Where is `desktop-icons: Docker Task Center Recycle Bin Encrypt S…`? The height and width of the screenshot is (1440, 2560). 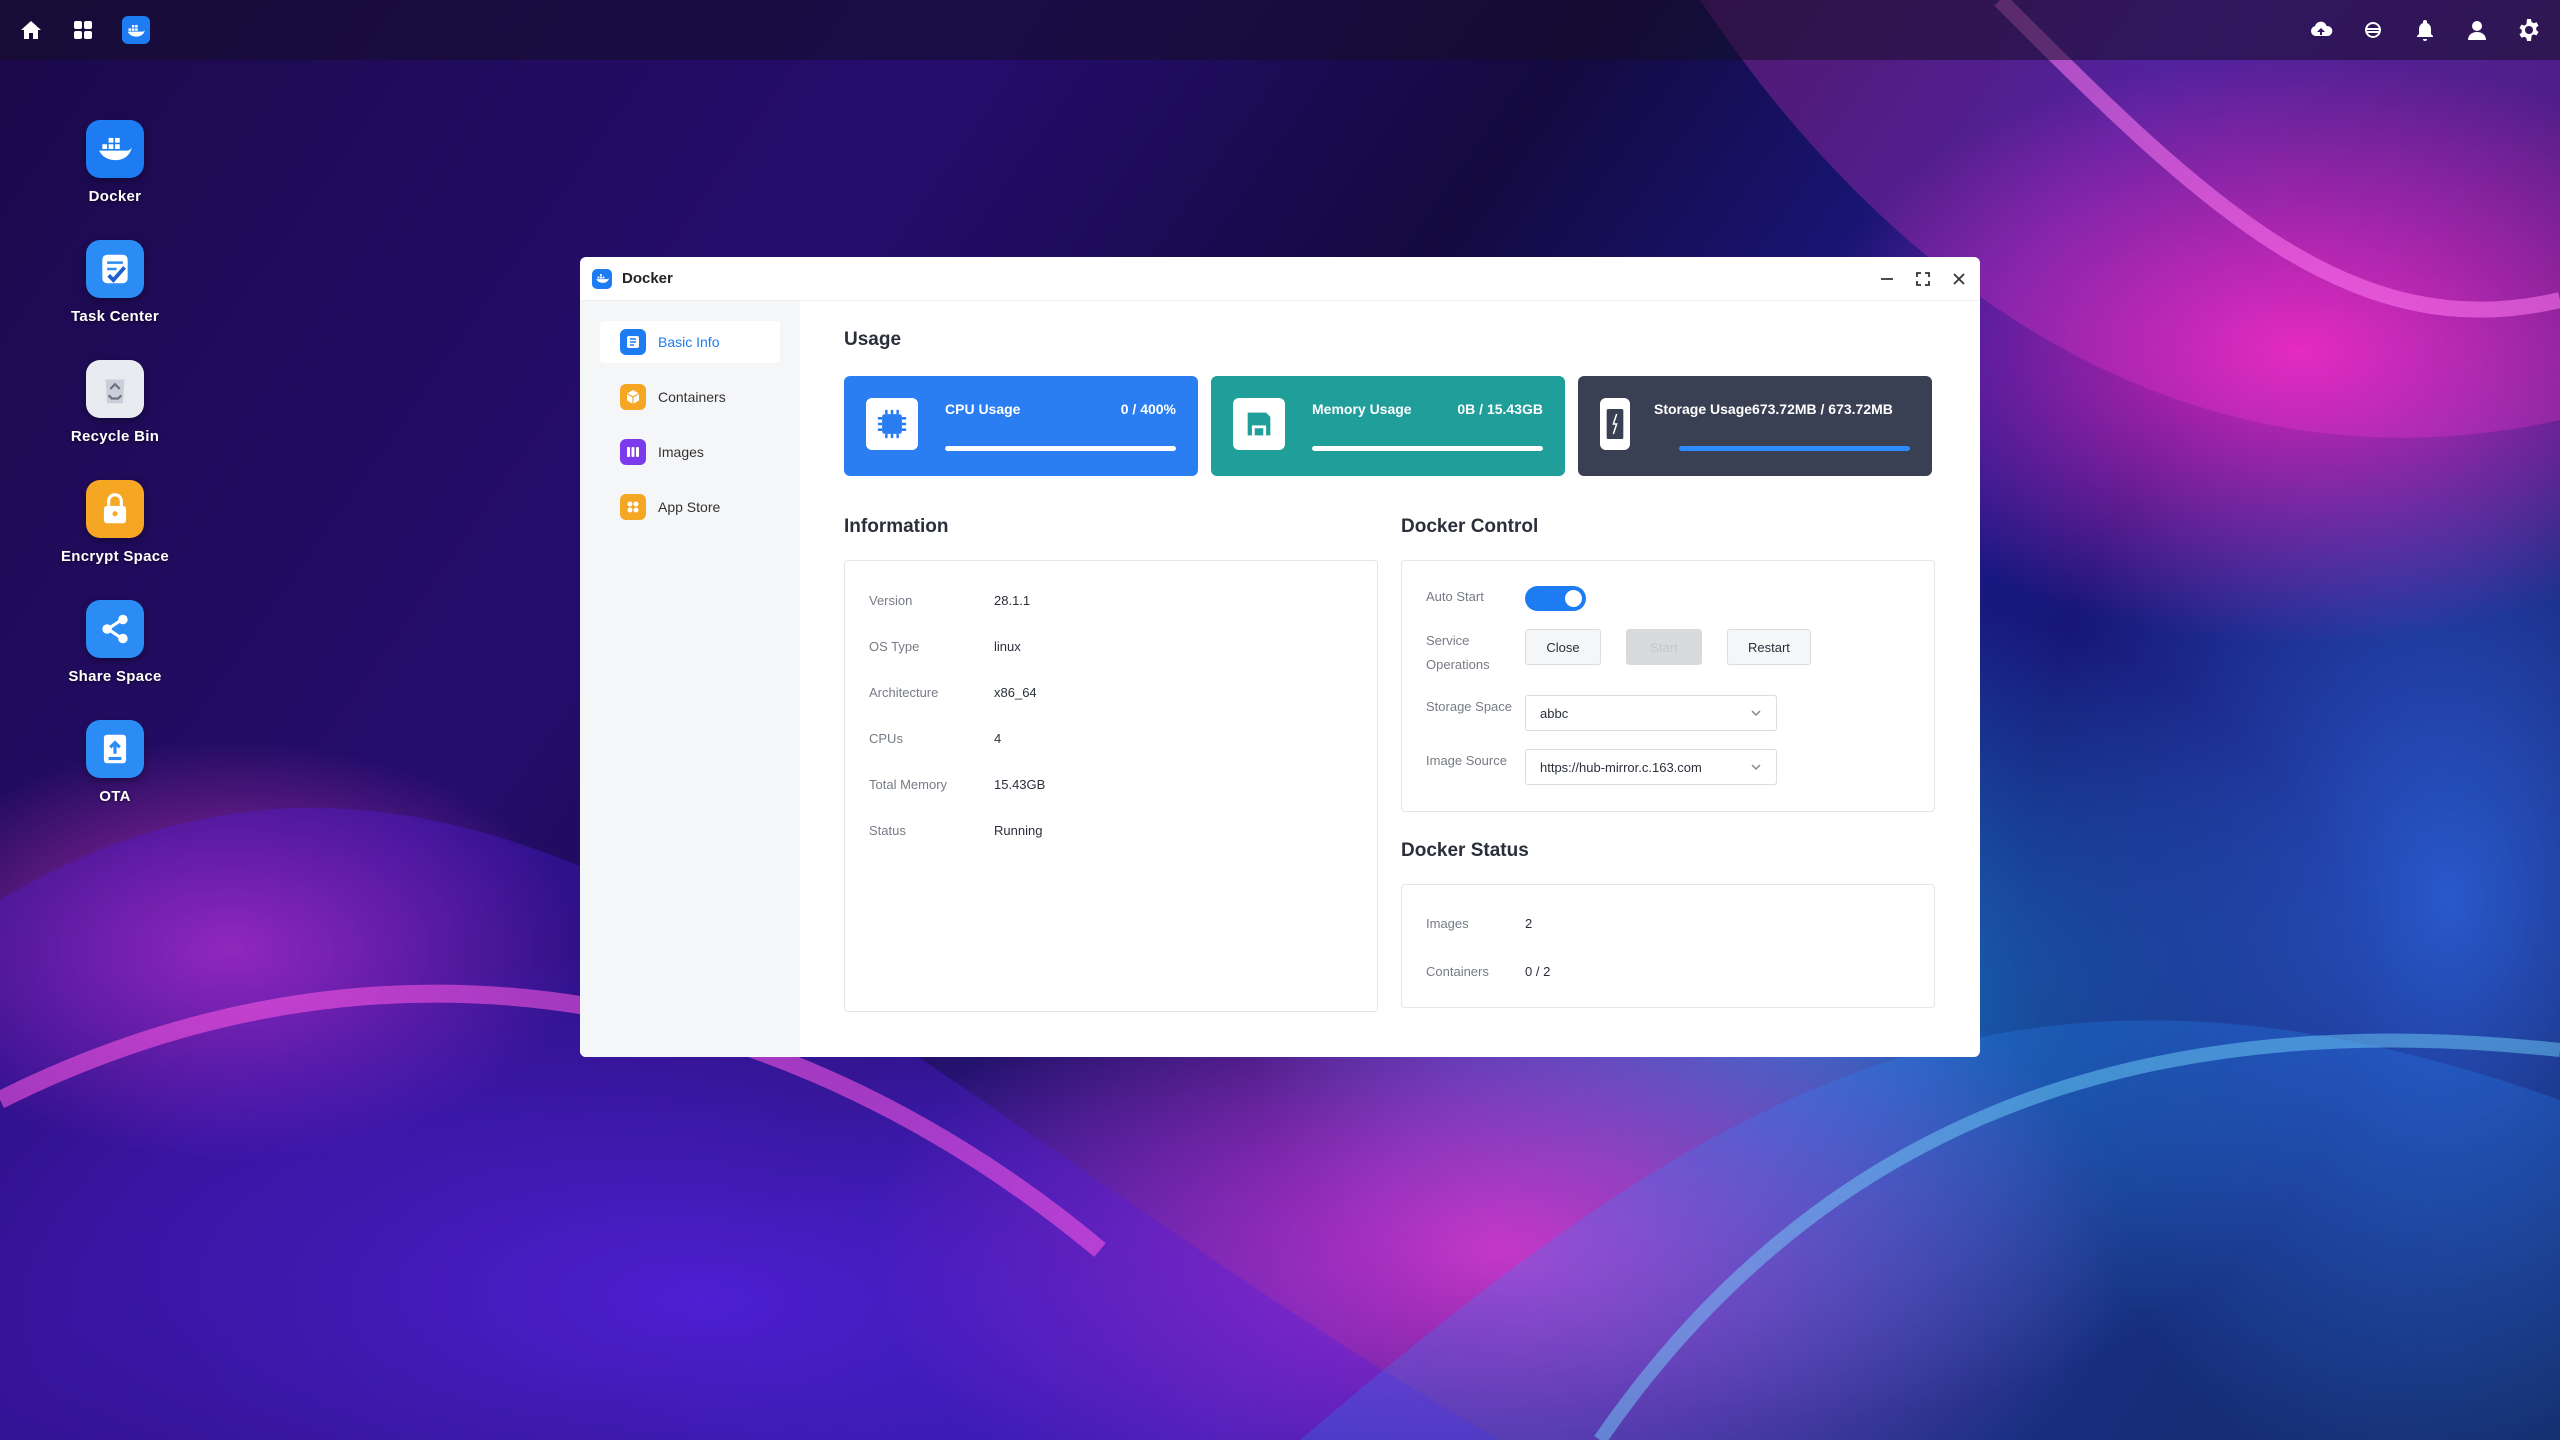 desktop-icons: Docker Task Center Recycle Bin Encrypt S… is located at coordinates (115, 480).